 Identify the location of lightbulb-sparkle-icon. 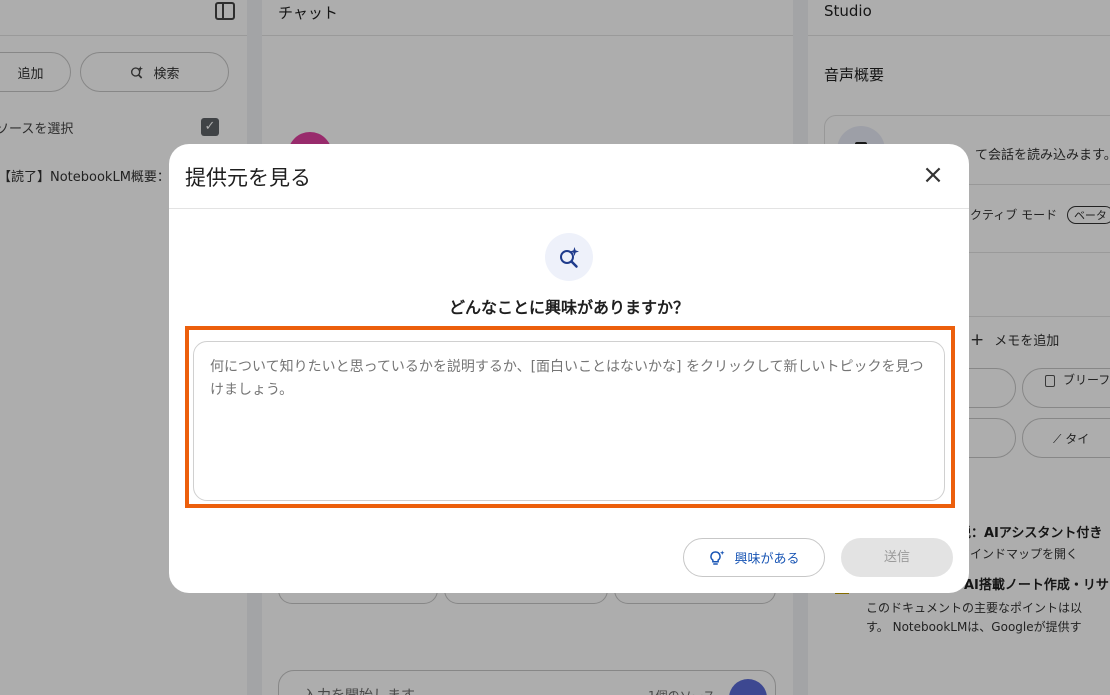
(717, 557).